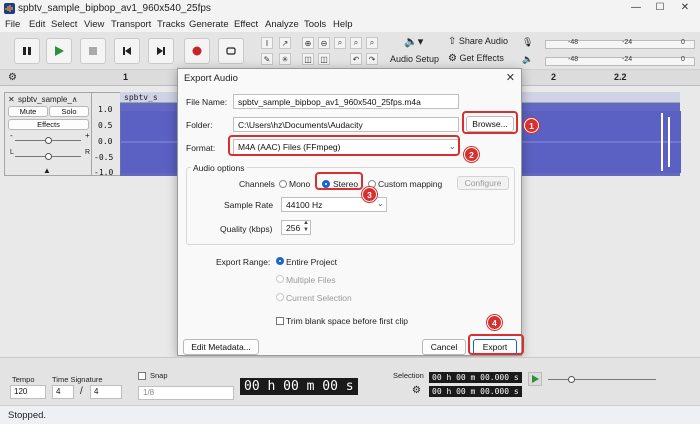  I want to click on selection-end-time: 00 h 00 m 00.000 s, so click(475, 391).